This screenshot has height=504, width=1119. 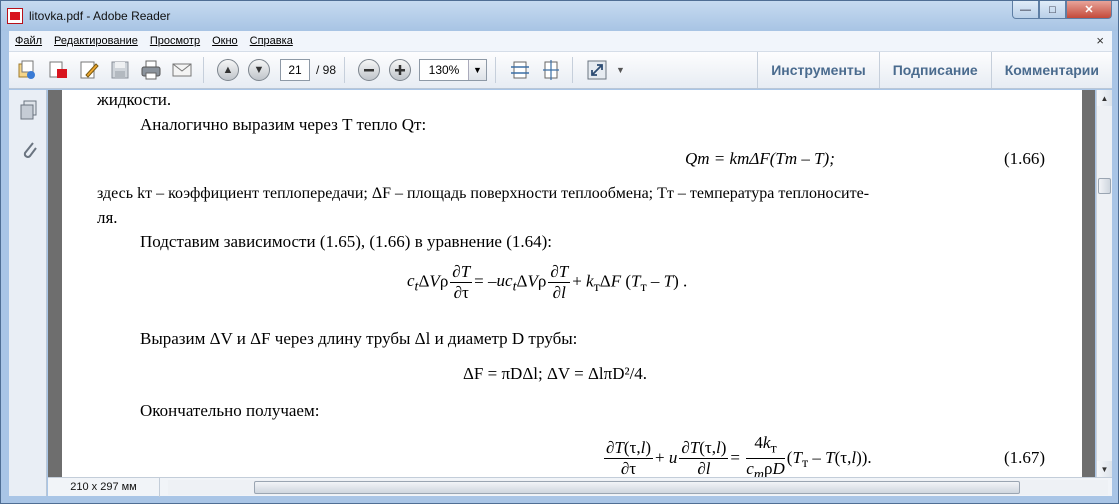 I want to click on minimize-button: —, so click(x=1025, y=10).